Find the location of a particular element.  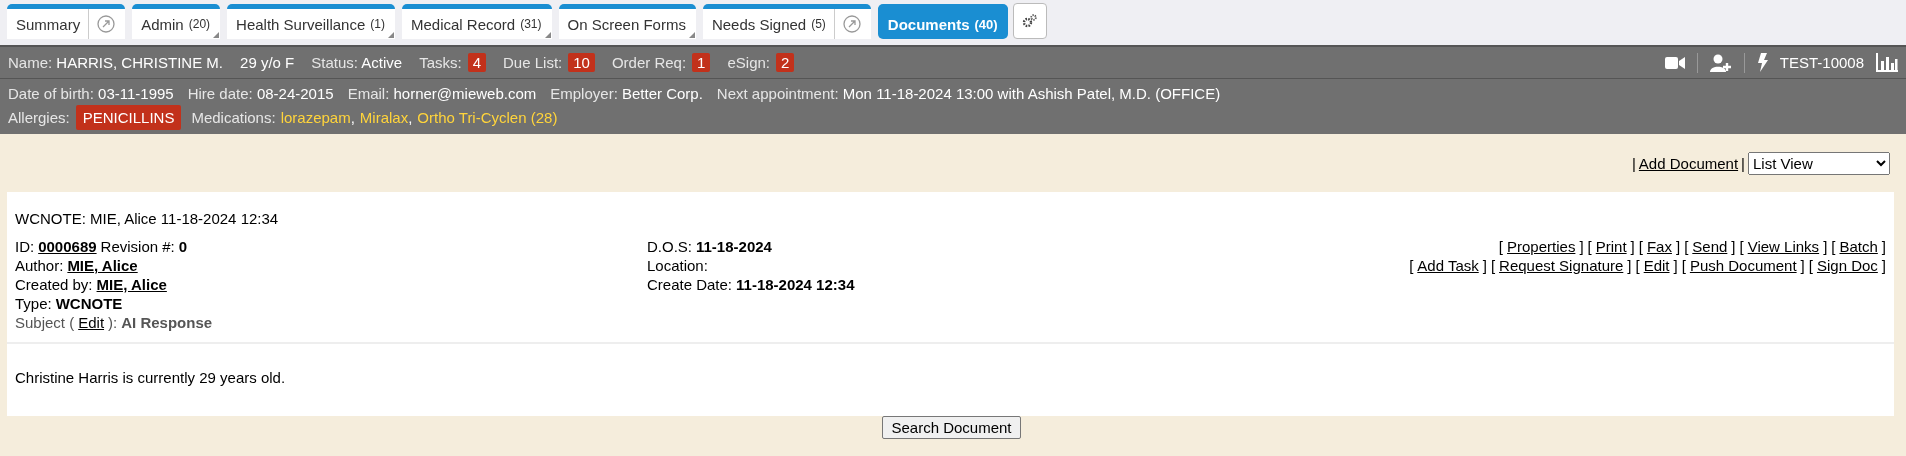

count-badge: 2 is located at coordinates (785, 62).